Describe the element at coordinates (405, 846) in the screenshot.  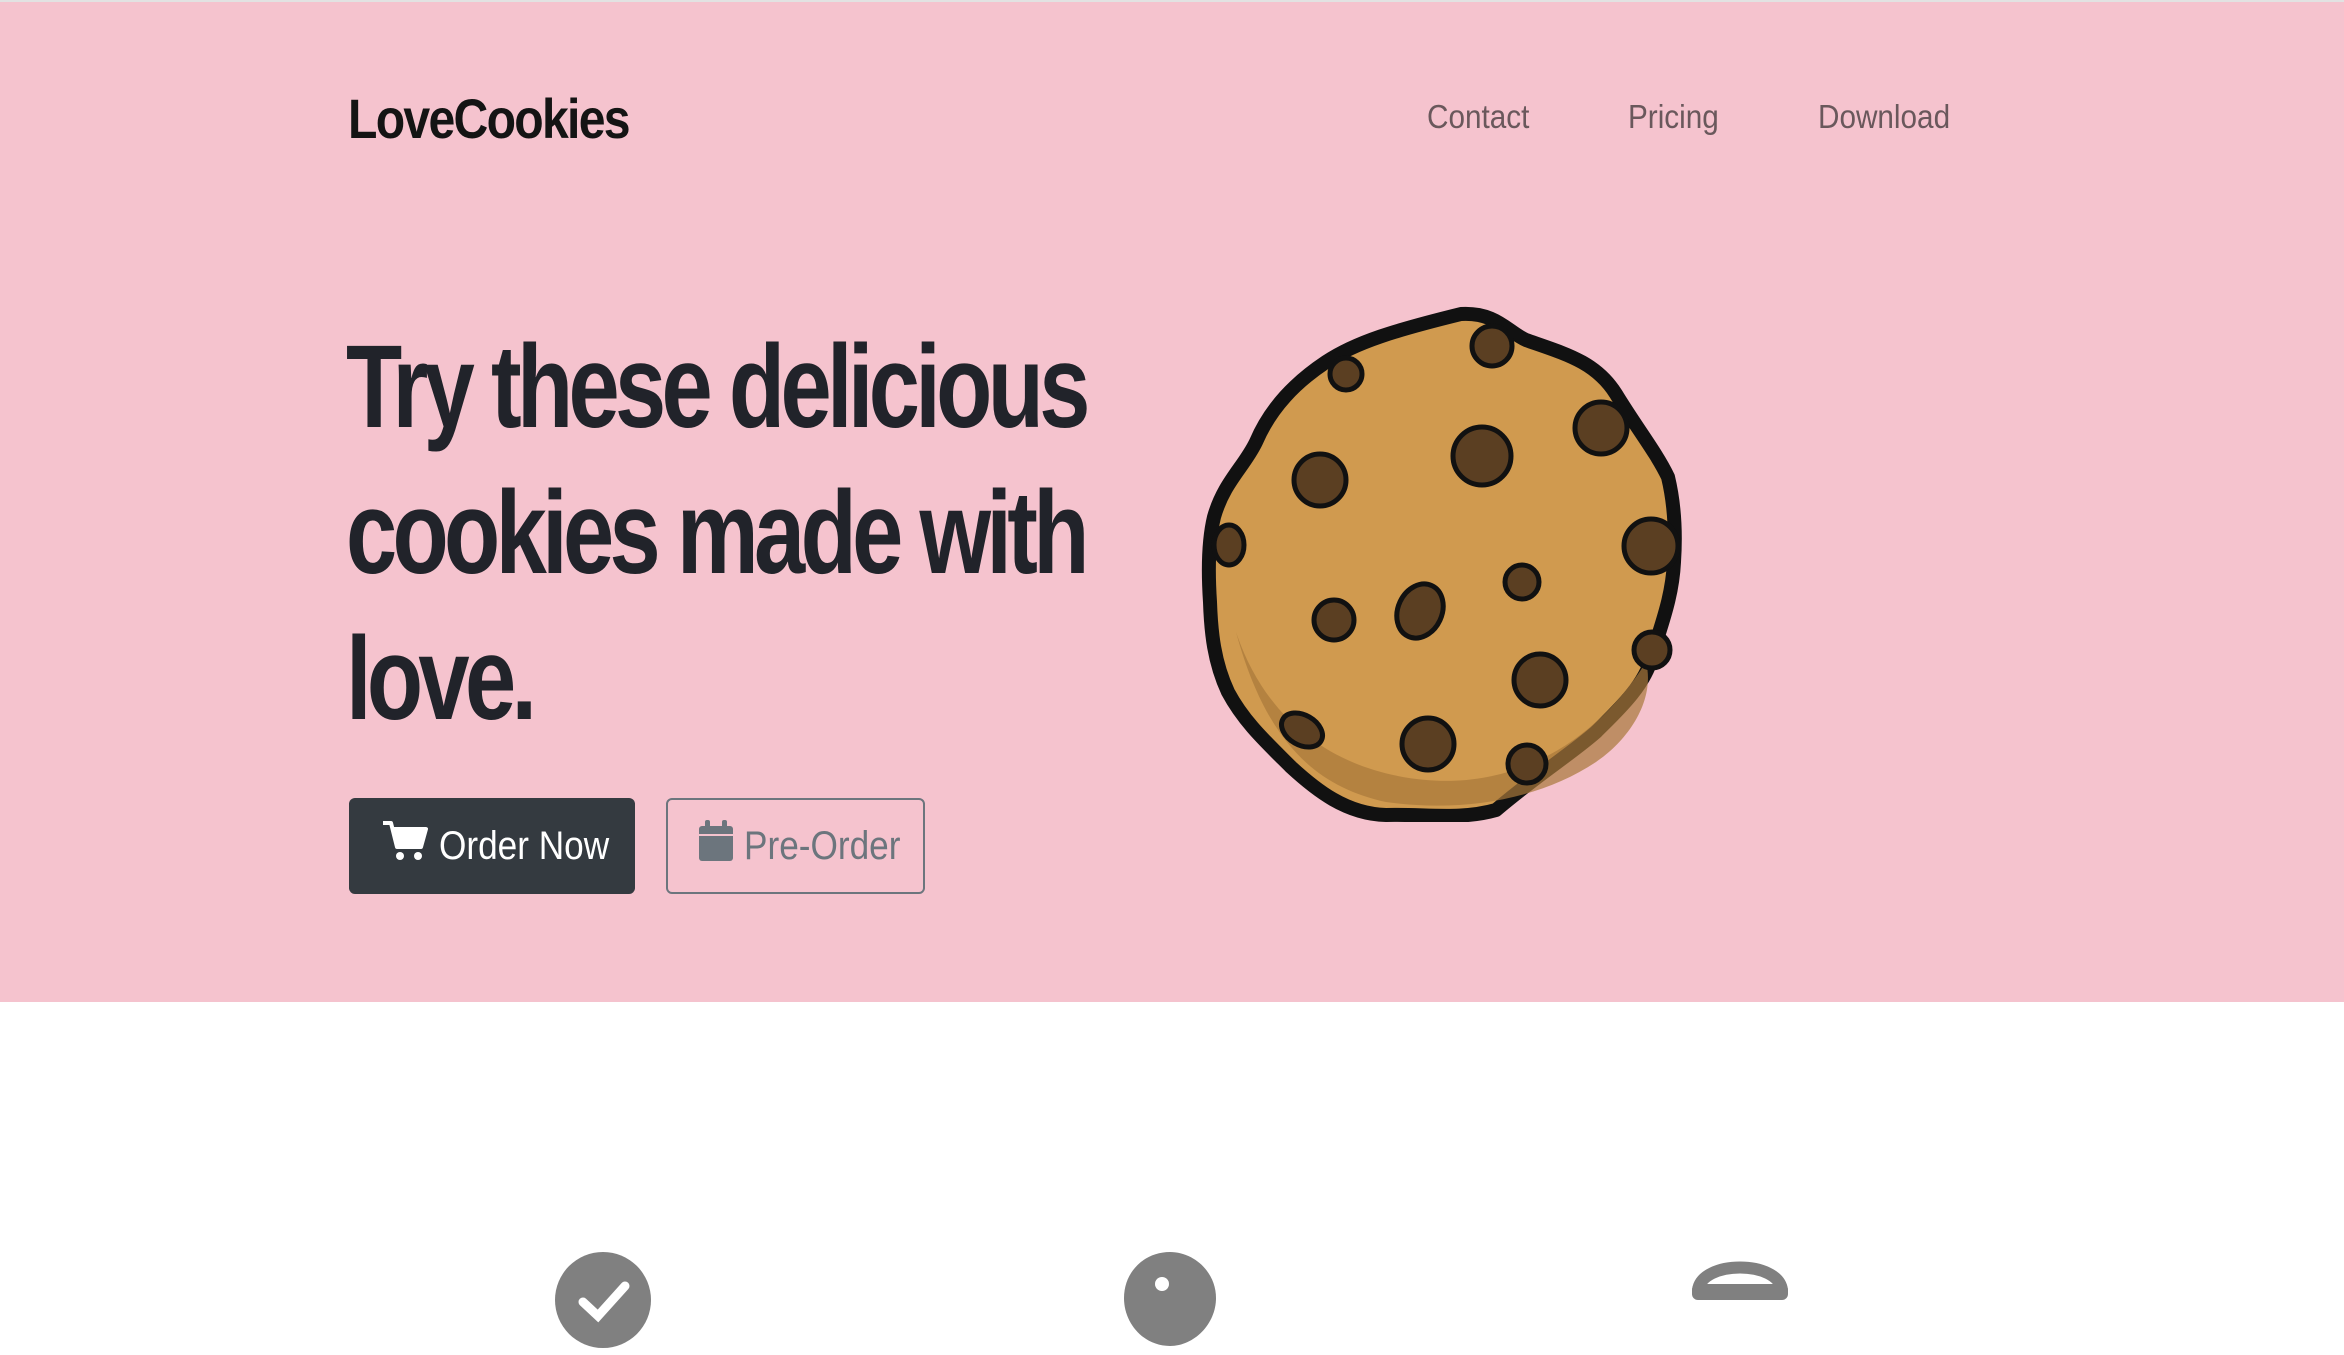
I see `shopping-cart-icon` at that location.